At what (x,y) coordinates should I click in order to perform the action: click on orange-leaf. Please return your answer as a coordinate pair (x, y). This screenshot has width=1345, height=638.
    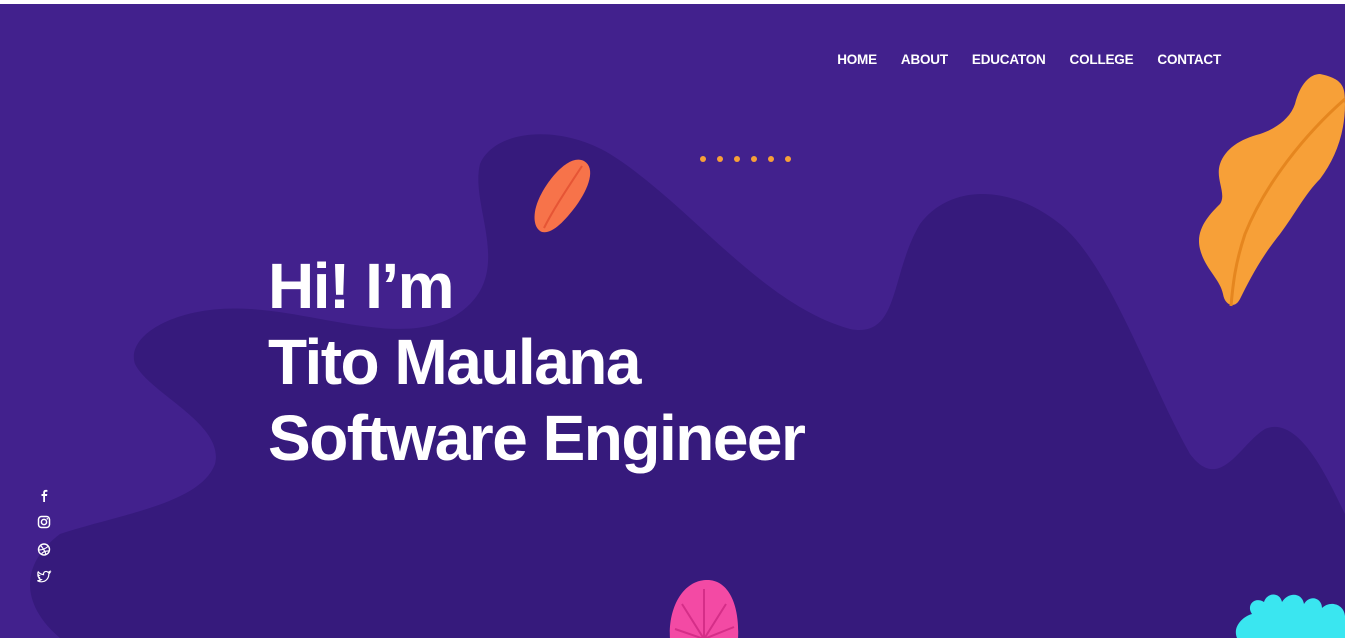
    Looking at the image, I should click on (1272, 190).